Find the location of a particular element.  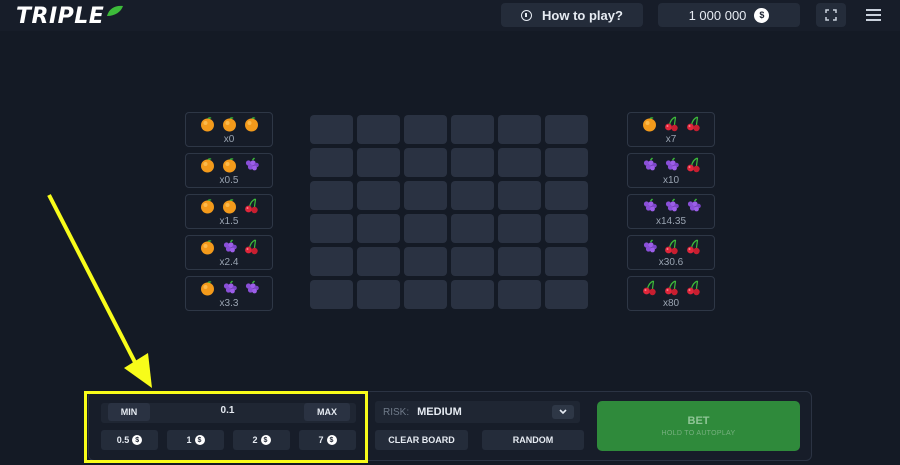

how-to-play-button: How to play? is located at coordinates (572, 15).